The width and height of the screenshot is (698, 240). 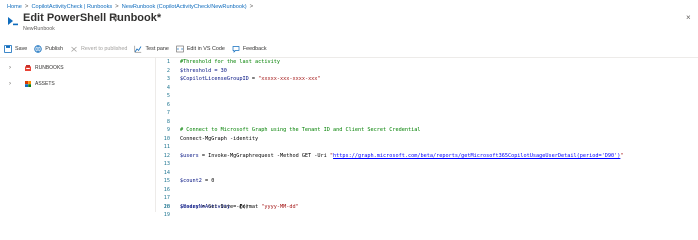 I want to click on code-string: "xxxxx-xxx-xxxx-xxx", so click(x=289, y=79).